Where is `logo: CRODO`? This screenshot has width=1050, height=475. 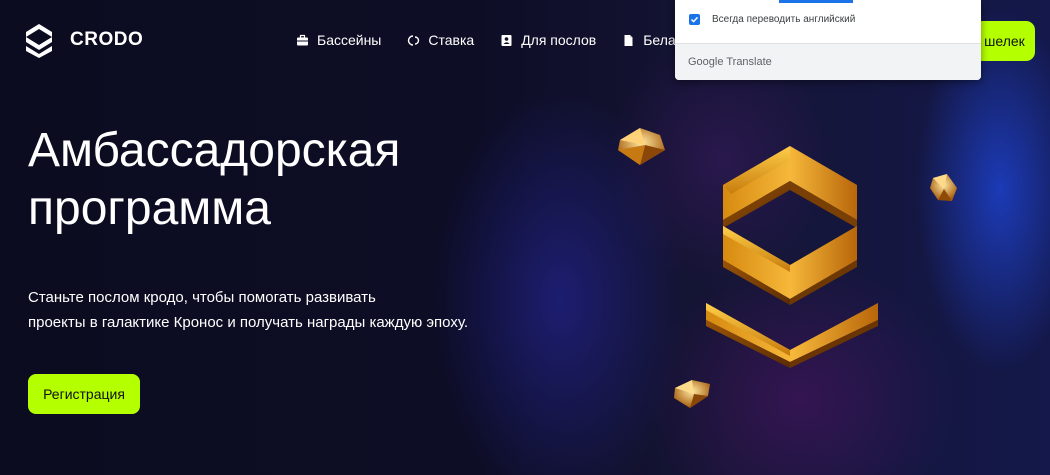
logo: CRODO is located at coordinates (83, 40).